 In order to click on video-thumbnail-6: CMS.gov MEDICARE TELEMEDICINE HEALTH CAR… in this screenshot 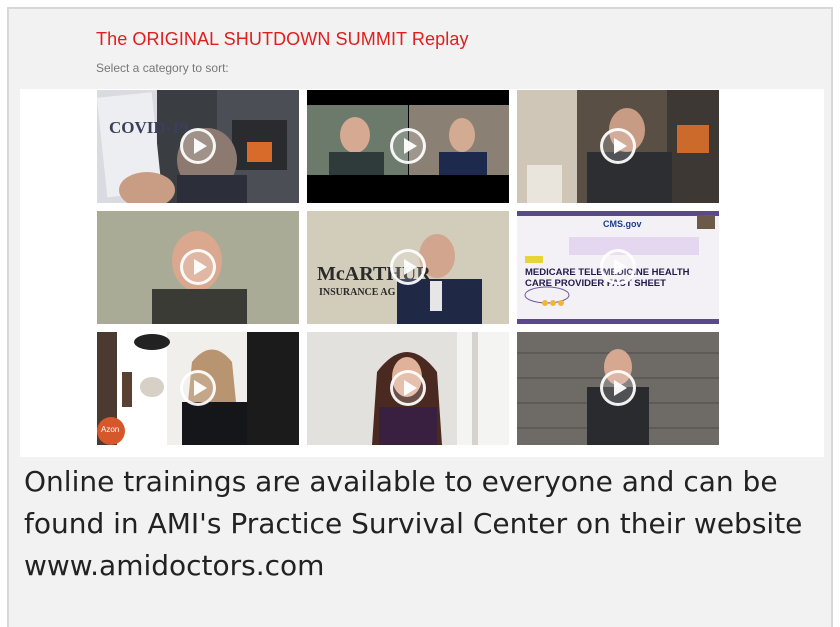, I will do `click(618, 267)`.